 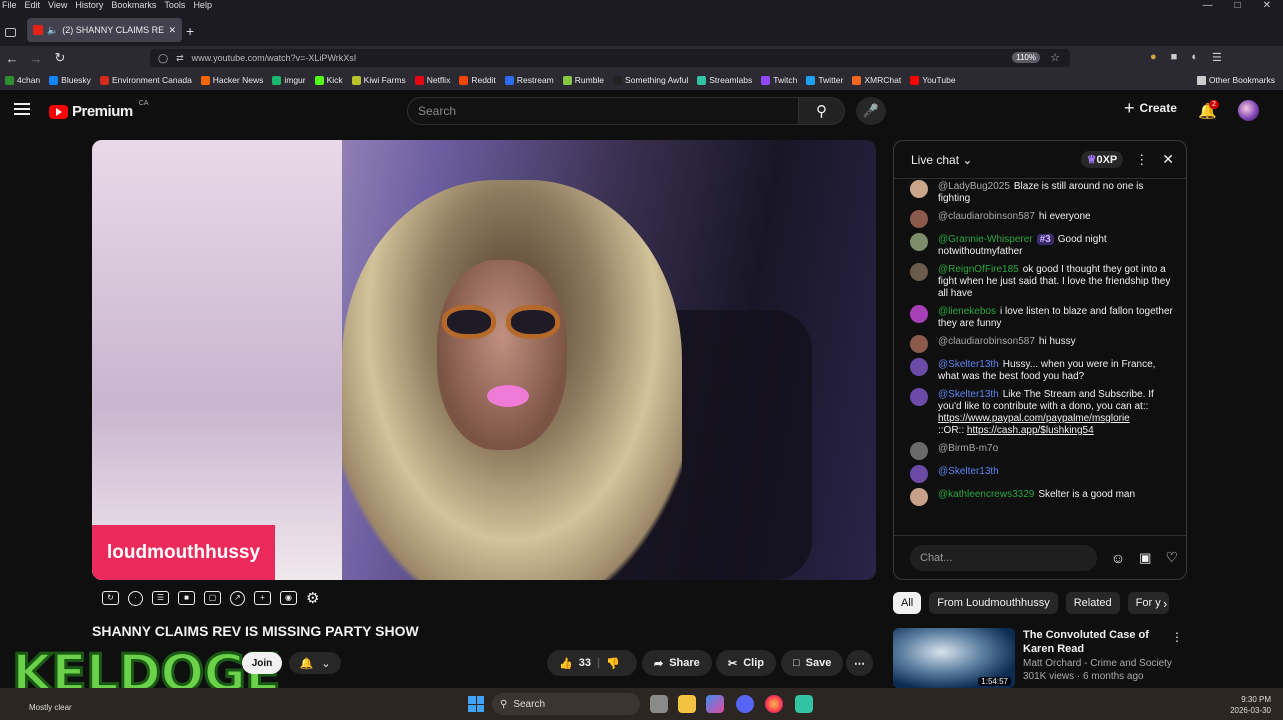 I want to click on cinema-icon: ■, so click(x=186, y=598).